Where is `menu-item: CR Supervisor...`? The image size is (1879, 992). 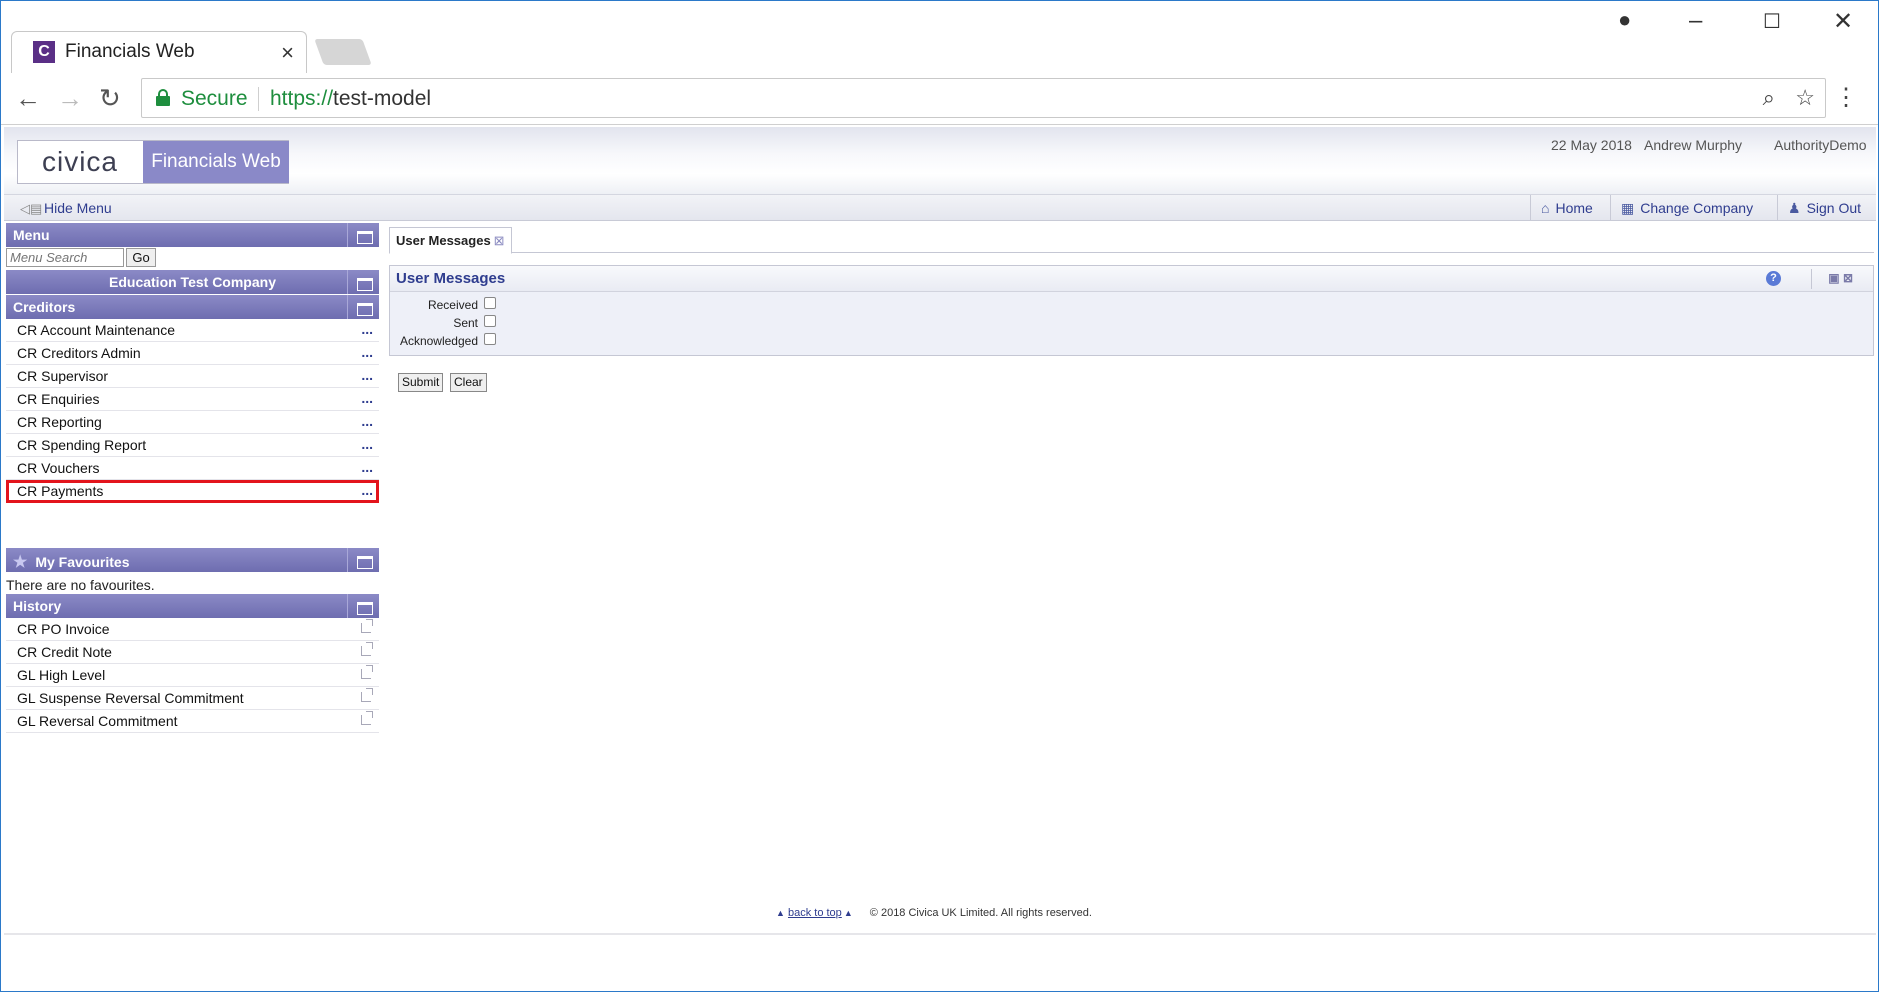
menu-item: CR Supervisor... is located at coordinates (192, 376).